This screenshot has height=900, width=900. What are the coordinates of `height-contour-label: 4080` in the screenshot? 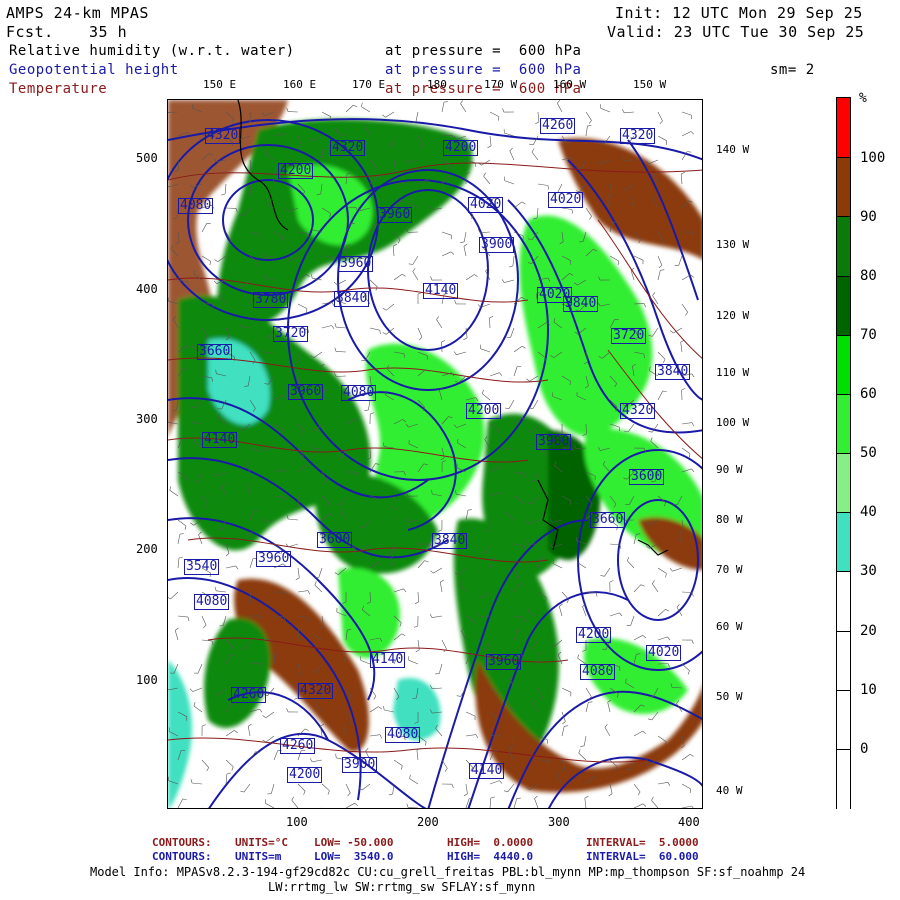 It's located at (598, 672).